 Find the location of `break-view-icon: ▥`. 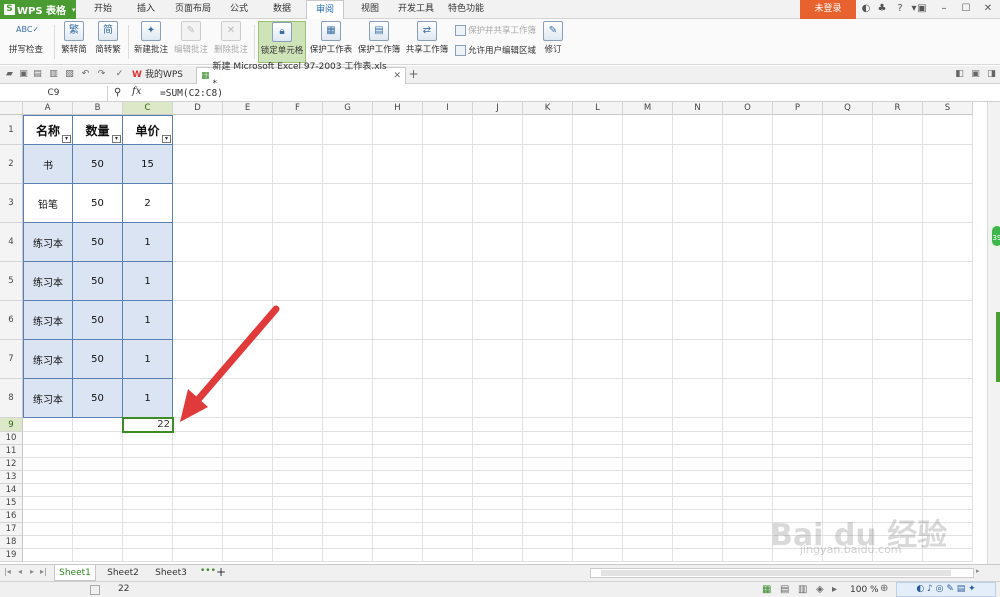

break-view-icon: ▥ is located at coordinates (802, 589).